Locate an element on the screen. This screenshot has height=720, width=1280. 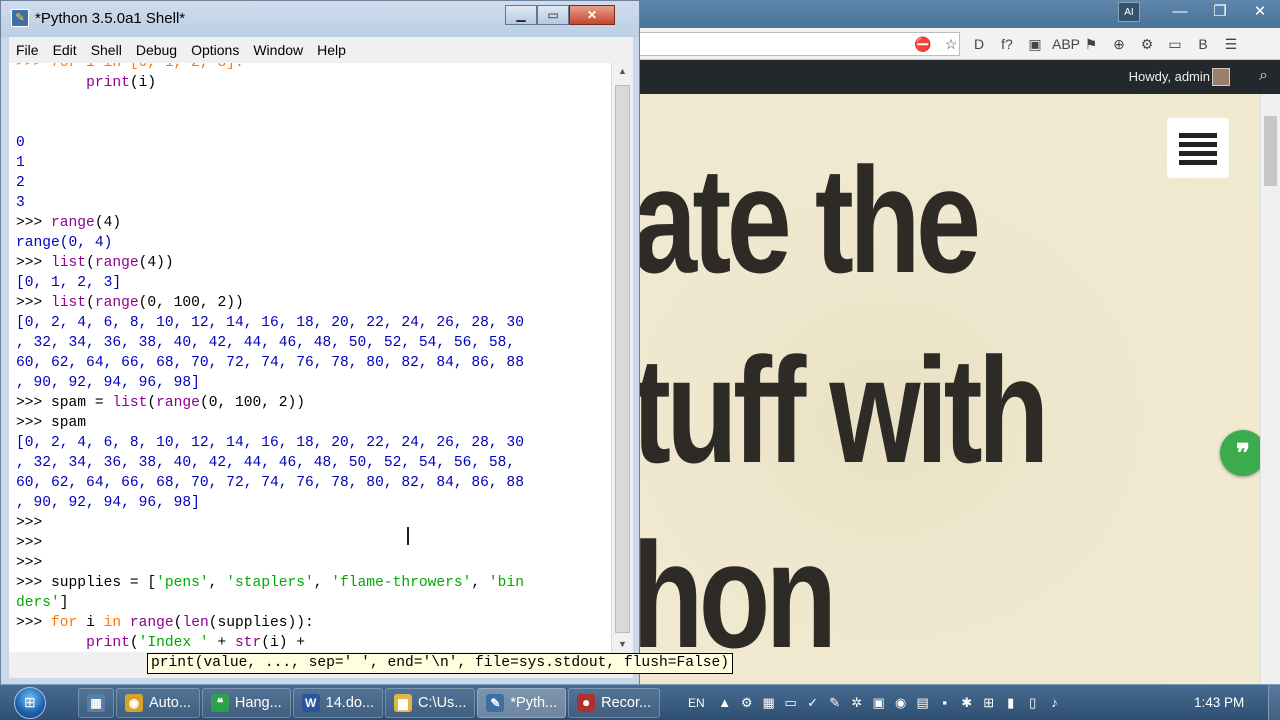
hamburger-menu-icon is located at coordinates (1198, 148).